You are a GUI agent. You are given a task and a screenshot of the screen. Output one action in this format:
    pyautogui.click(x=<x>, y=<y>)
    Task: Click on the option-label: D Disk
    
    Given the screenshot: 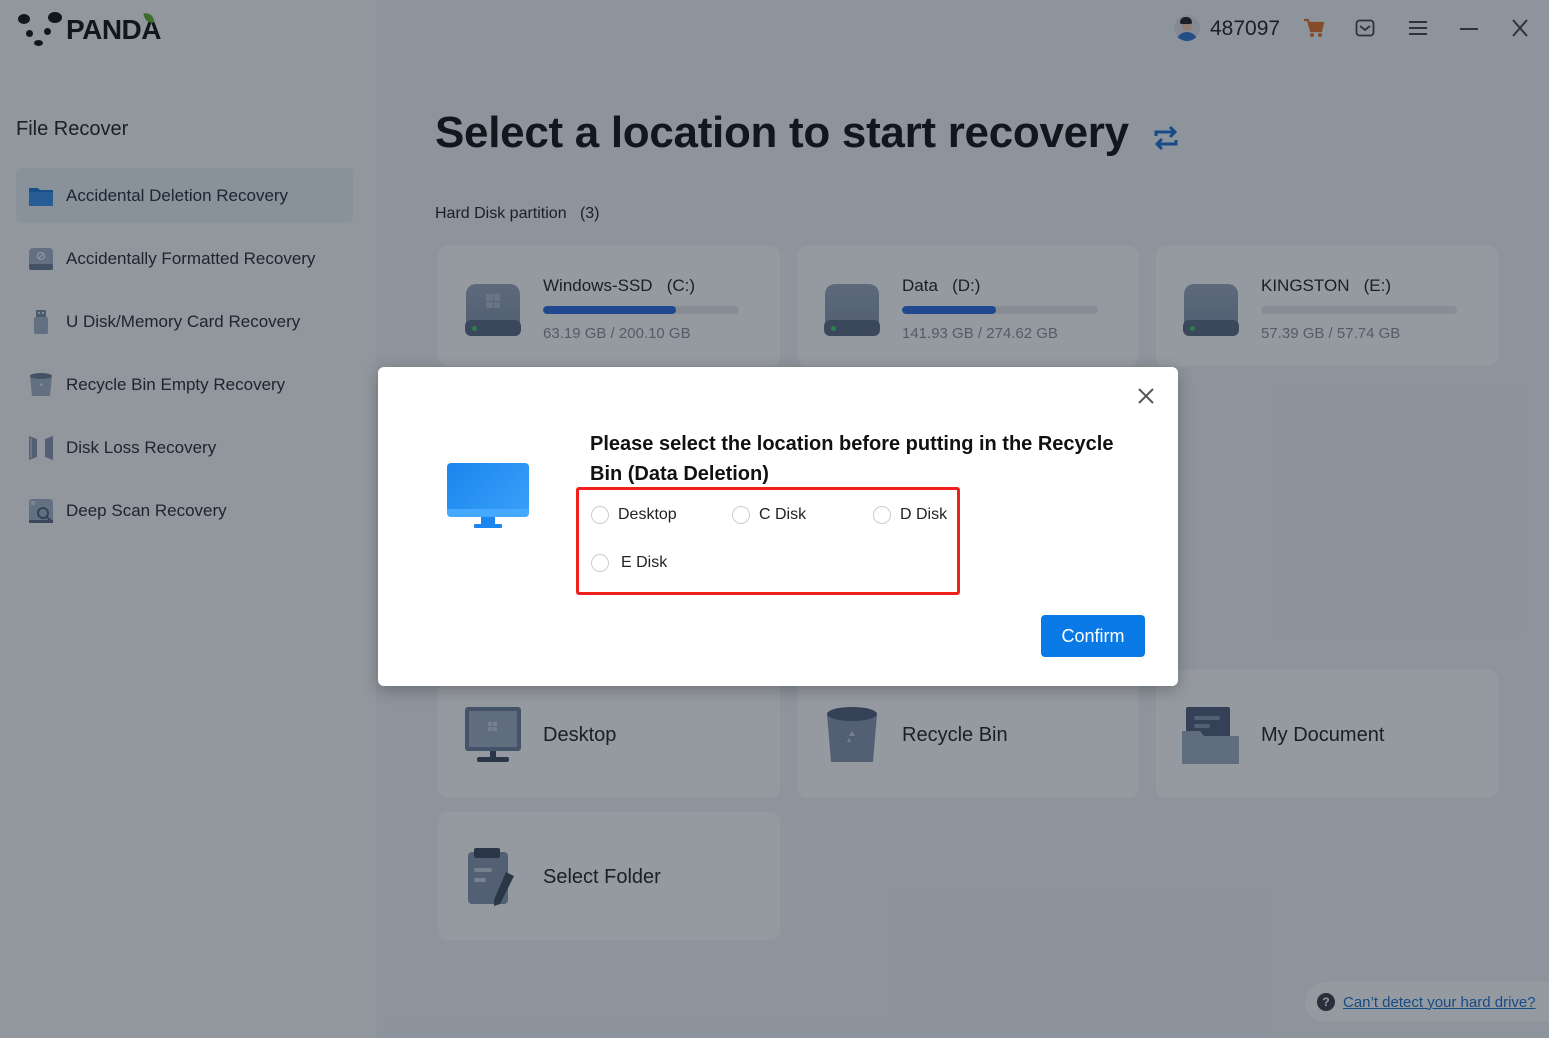 What is the action you would take?
    pyautogui.click(x=924, y=514)
    